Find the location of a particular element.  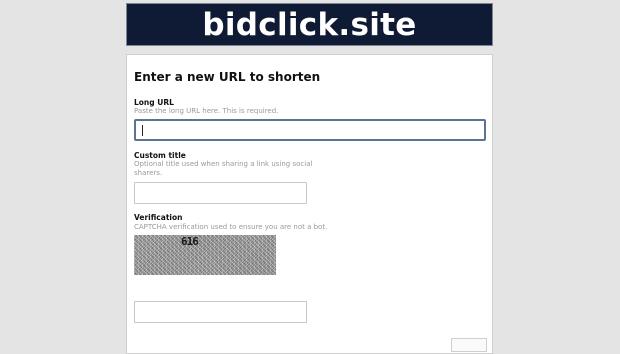

submit-button is located at coordinates (469, 345).